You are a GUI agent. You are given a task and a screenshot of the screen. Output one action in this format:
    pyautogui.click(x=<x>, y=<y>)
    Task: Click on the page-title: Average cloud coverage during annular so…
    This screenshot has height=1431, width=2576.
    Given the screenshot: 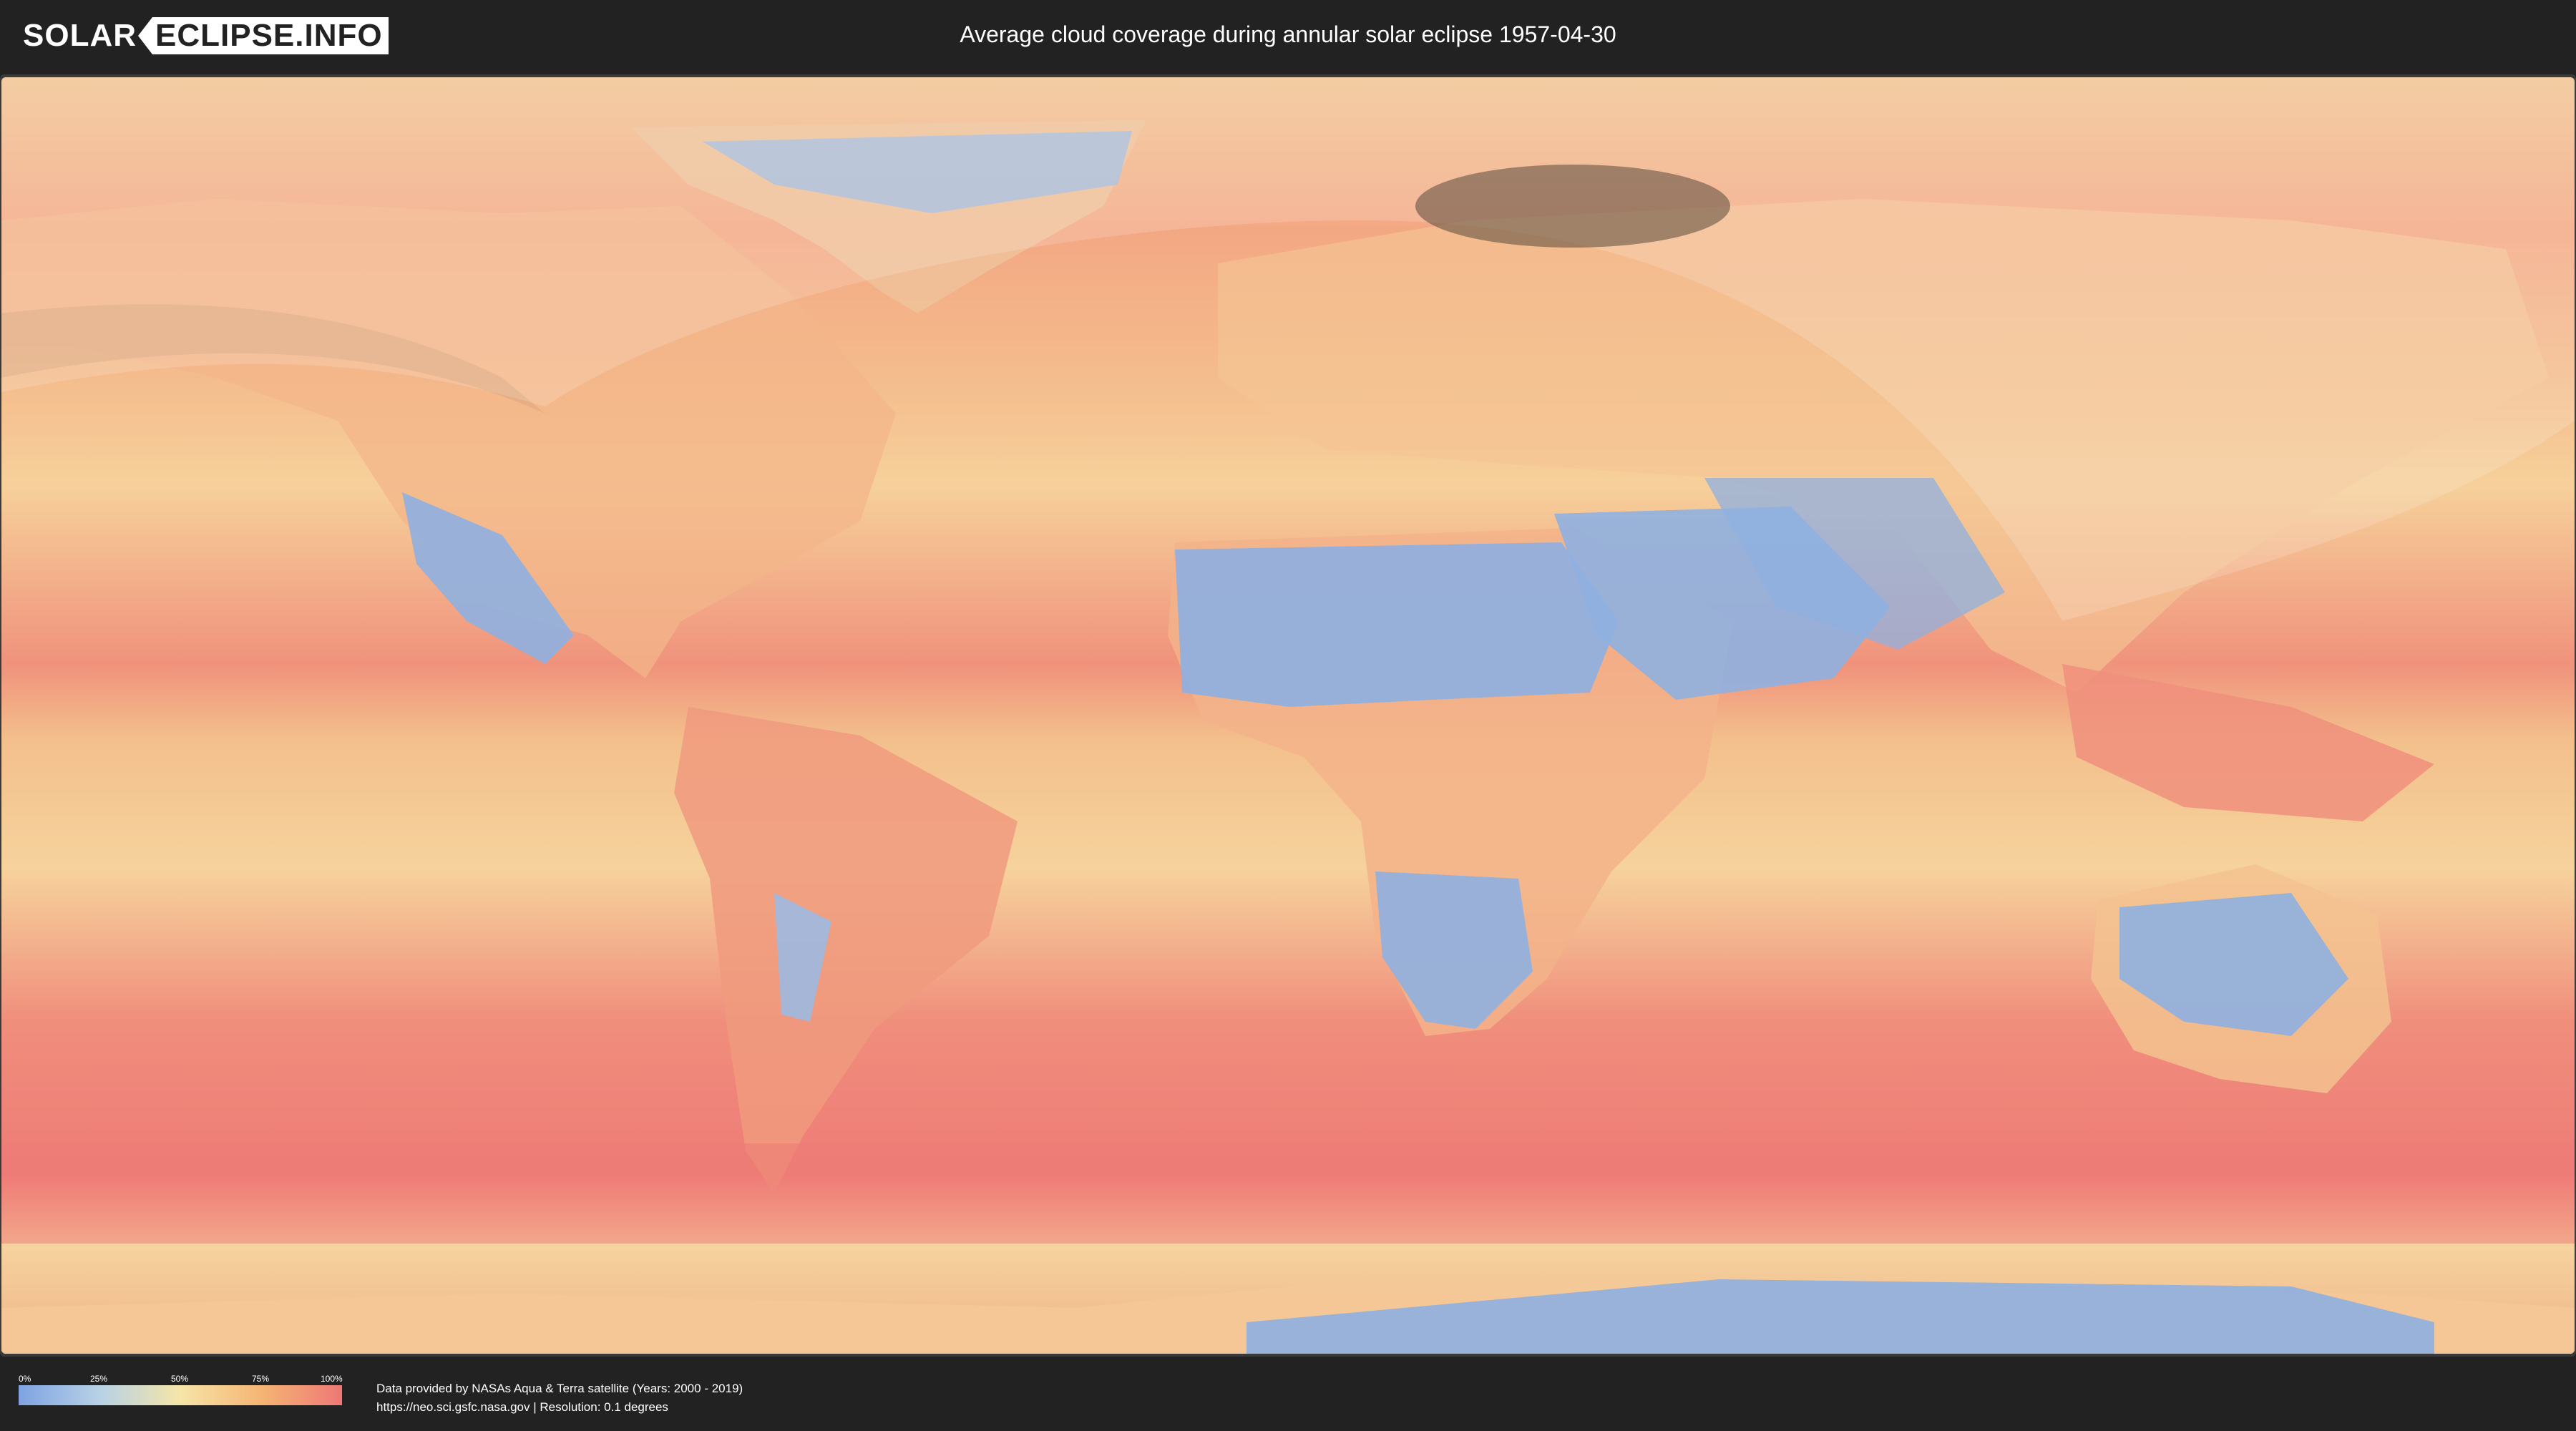 What is the action you would take?
    pyautogui.click(x=1288, y=34)
    